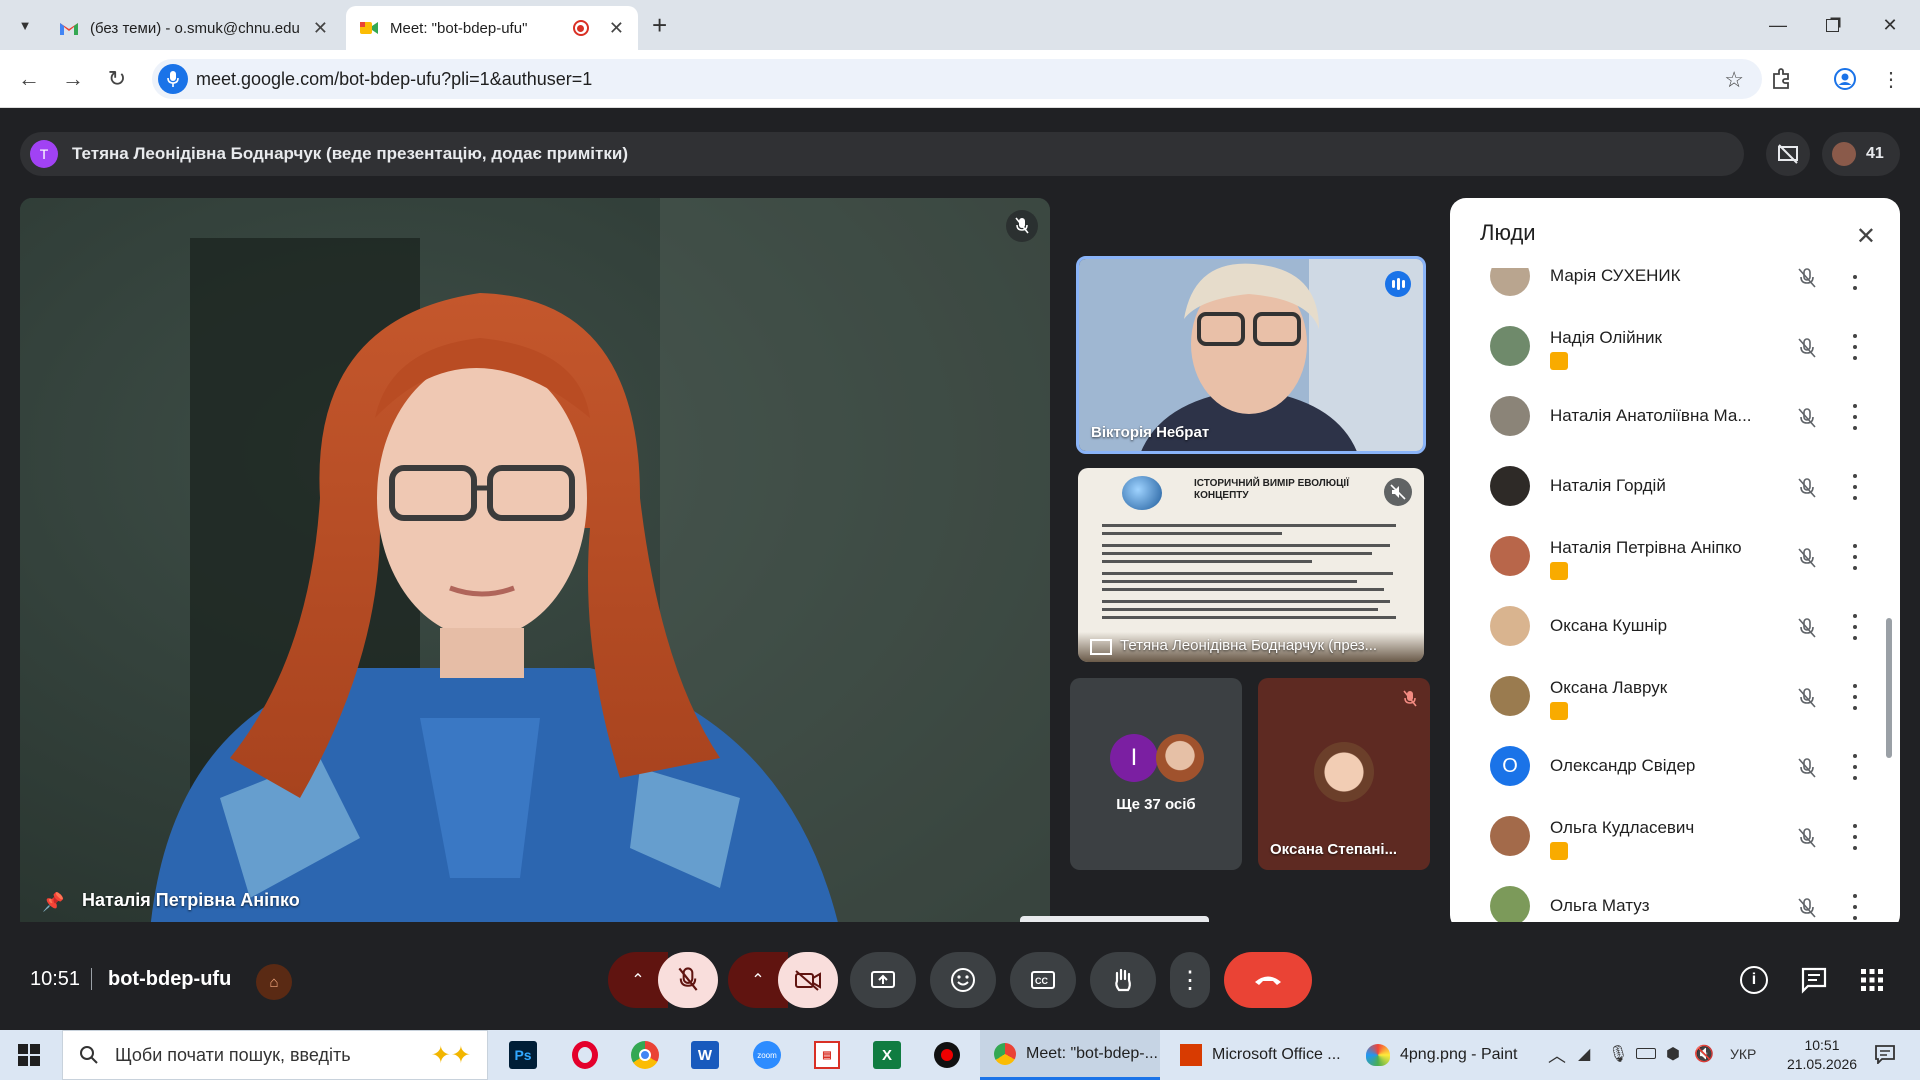 The width and height of the screenshot is (1920, 1080). I want to click on meet-controls-bar: 10:51 bot-bdep-ufu ⌂ ⌃ ⌃ CC ⋮ i, so click(960, 976).